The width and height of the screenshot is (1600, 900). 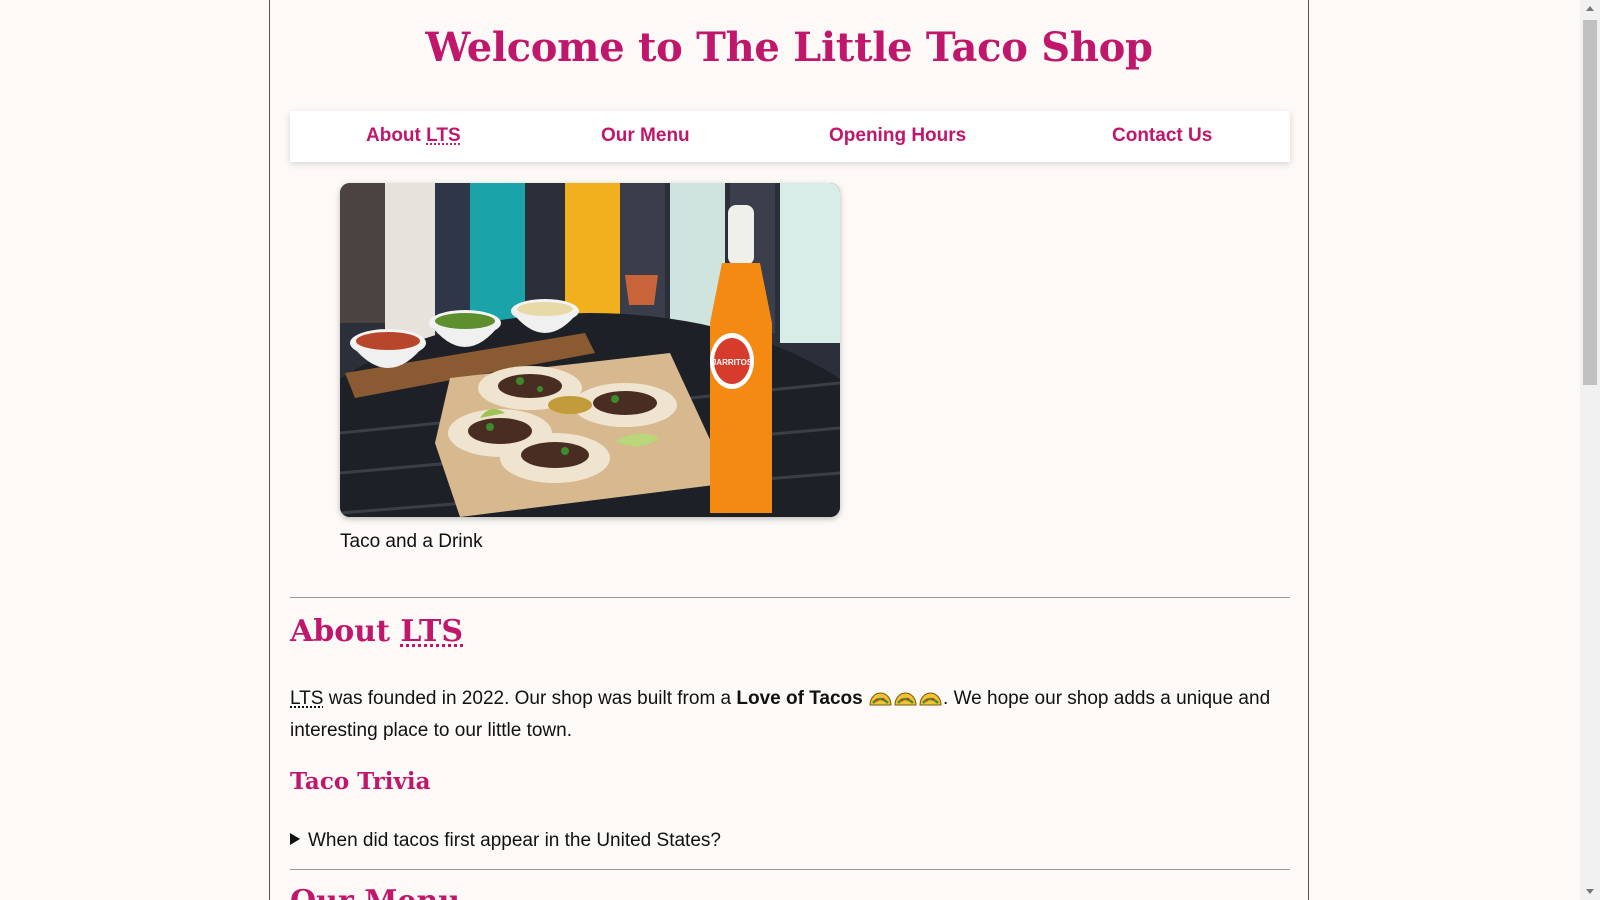 I want to click on about-heading: About LTS, so click(x=376, y=631).